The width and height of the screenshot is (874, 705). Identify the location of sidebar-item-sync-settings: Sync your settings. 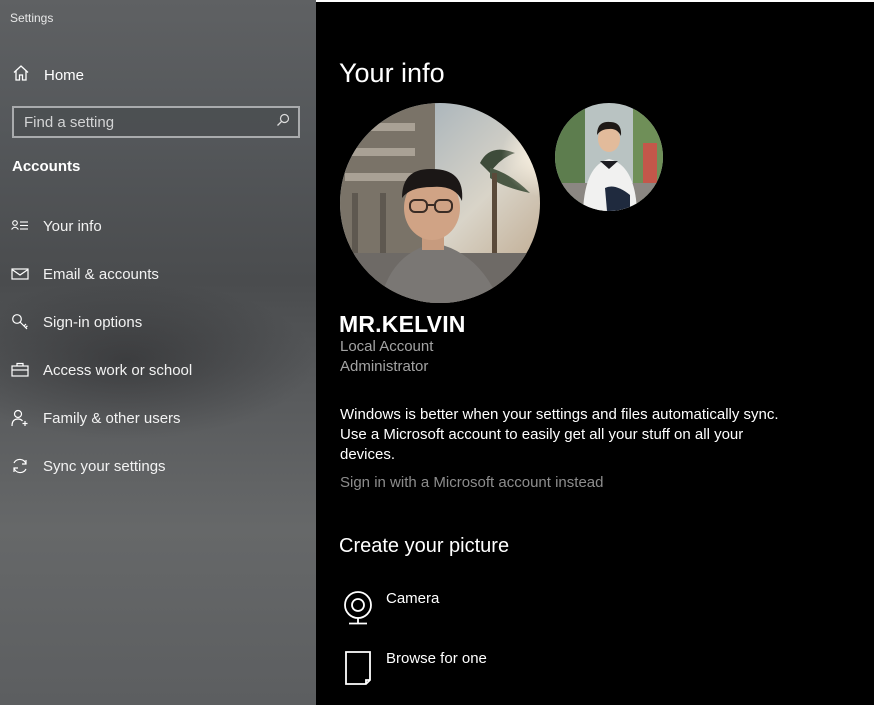
(88, 466).